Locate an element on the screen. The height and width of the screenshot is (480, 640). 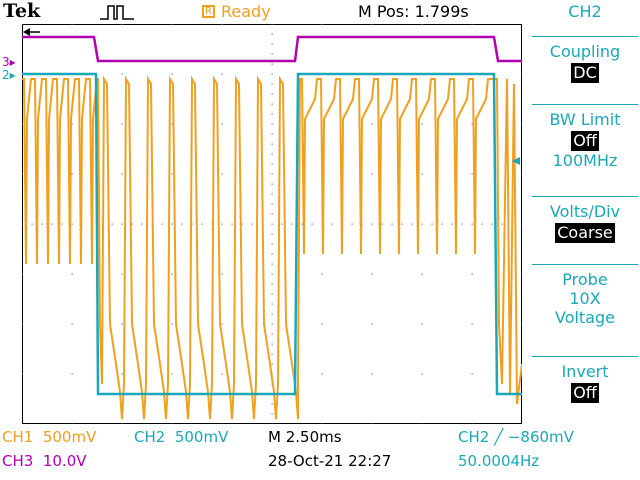
probe-value: 10X is located at coordinates (585, 298).